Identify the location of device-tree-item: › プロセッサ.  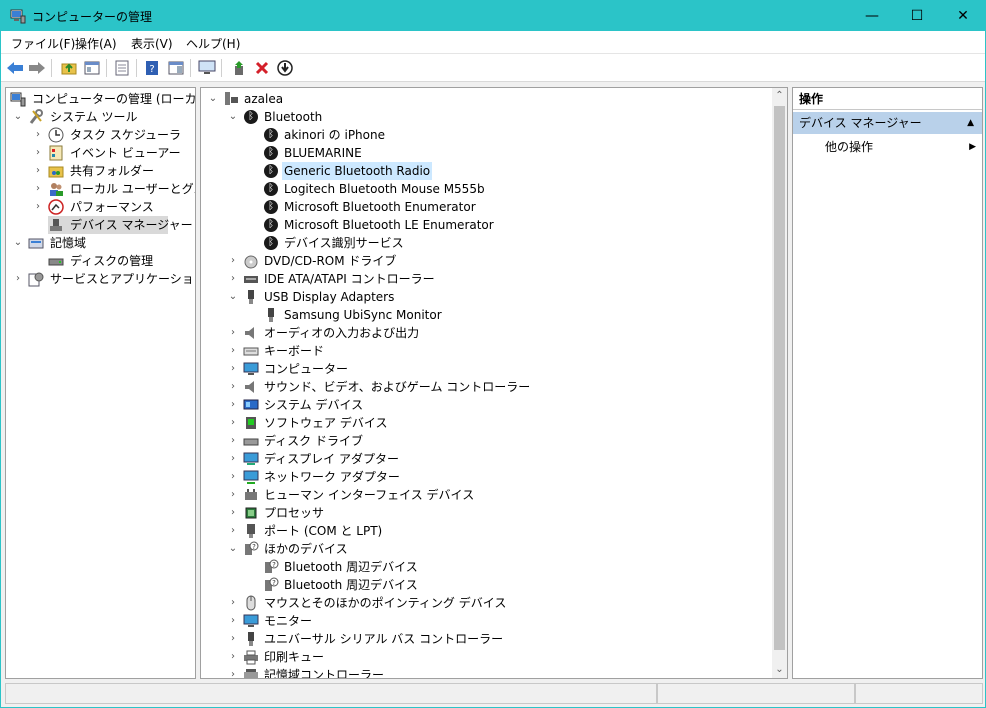
(486, 513).